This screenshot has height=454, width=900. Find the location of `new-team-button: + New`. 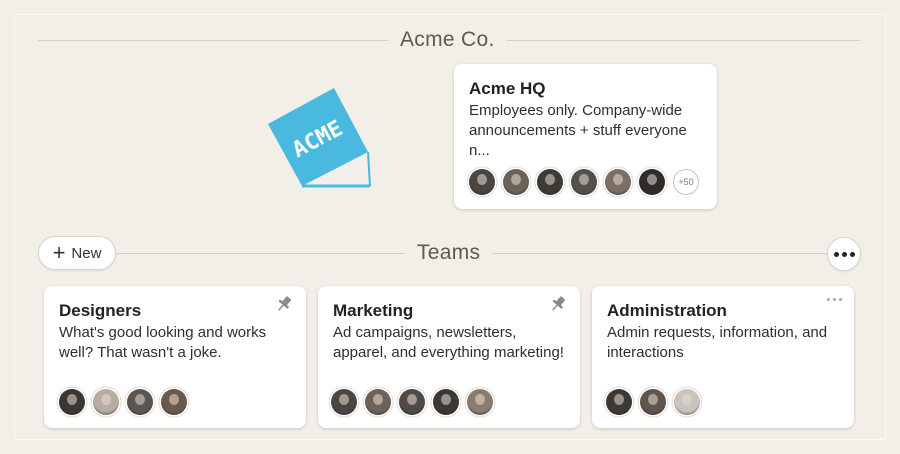

new-team-button: + New is located at coordinates (77, 253).